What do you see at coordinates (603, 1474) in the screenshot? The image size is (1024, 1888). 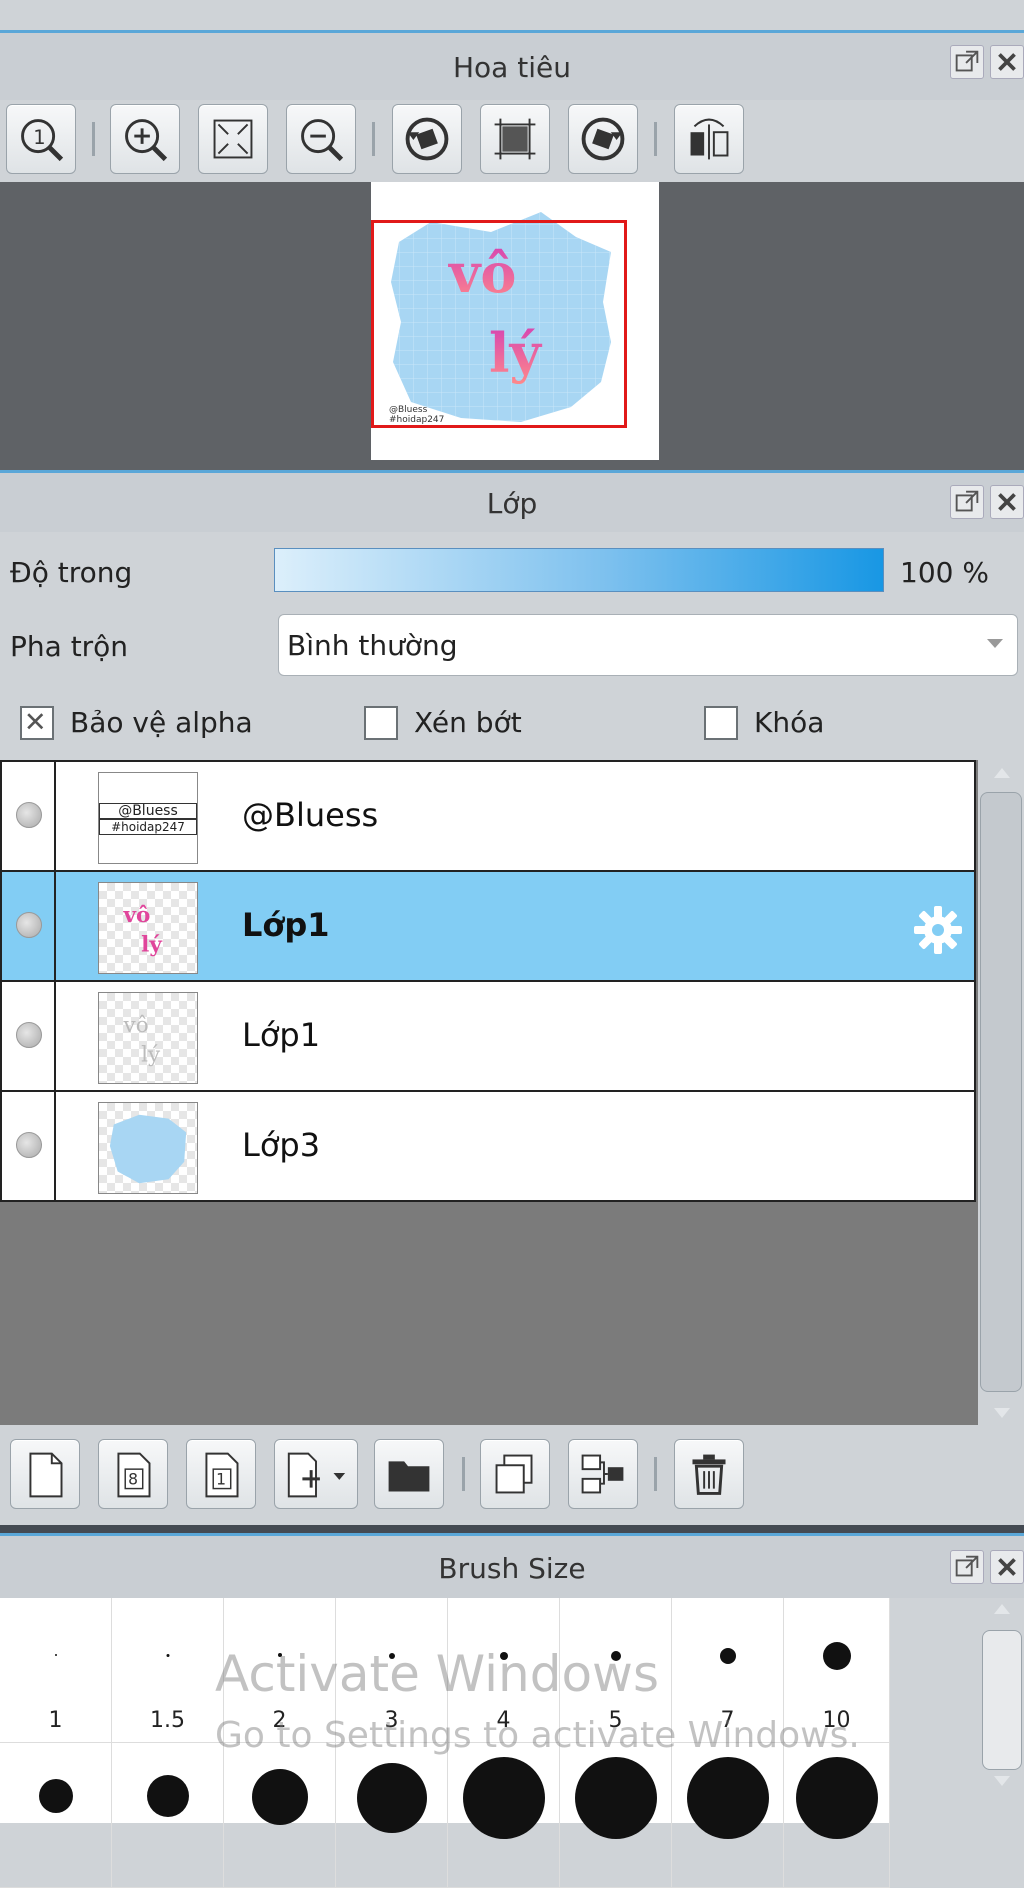 I see `merge-layer-icon` at bounding box center [603, 1474].